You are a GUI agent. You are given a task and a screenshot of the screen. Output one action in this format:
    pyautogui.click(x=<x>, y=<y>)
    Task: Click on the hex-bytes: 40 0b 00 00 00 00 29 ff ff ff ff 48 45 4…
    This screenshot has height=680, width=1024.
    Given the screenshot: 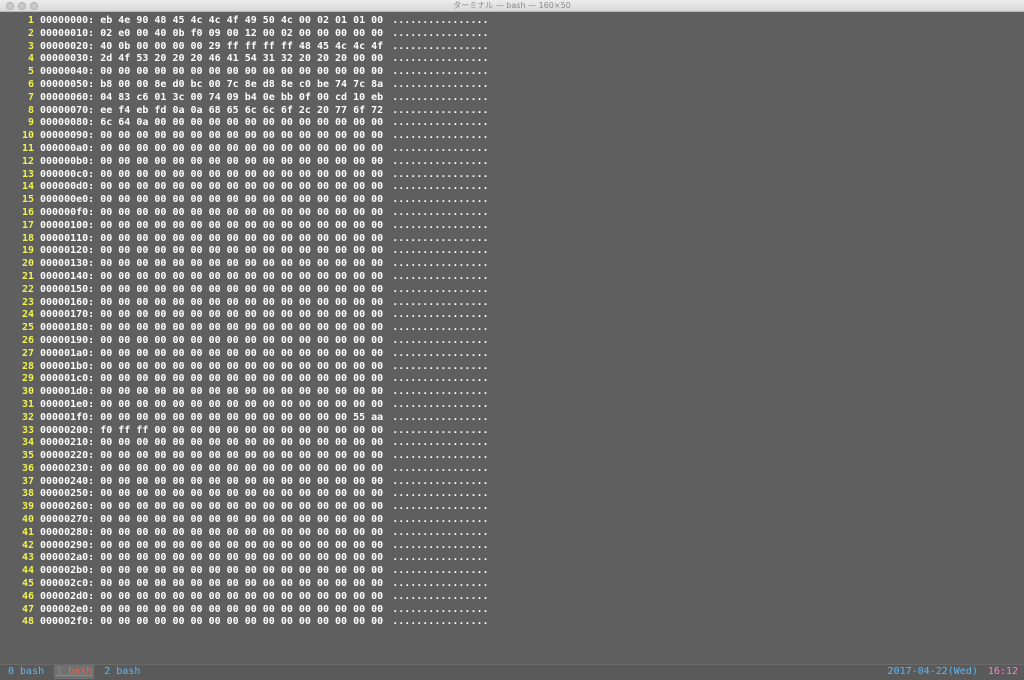 What is the action you would take?
    pyautogui.click(x=242, y=46)
    